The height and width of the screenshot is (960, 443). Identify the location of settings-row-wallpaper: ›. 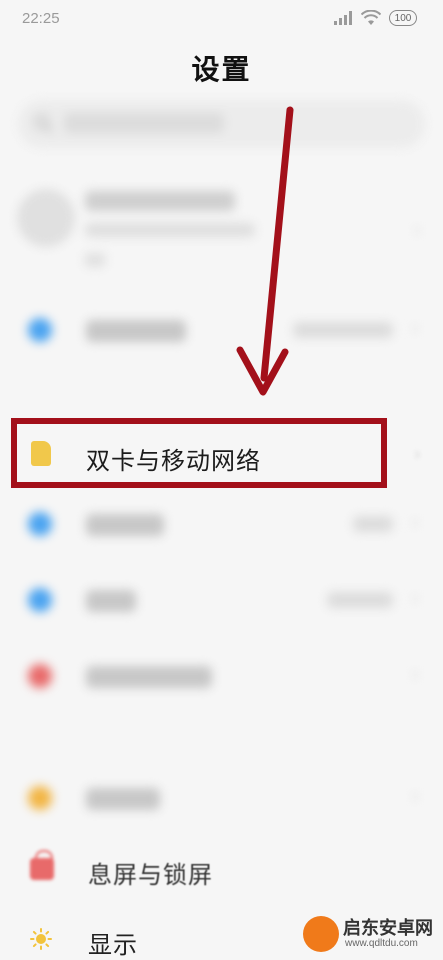
(221, 799).